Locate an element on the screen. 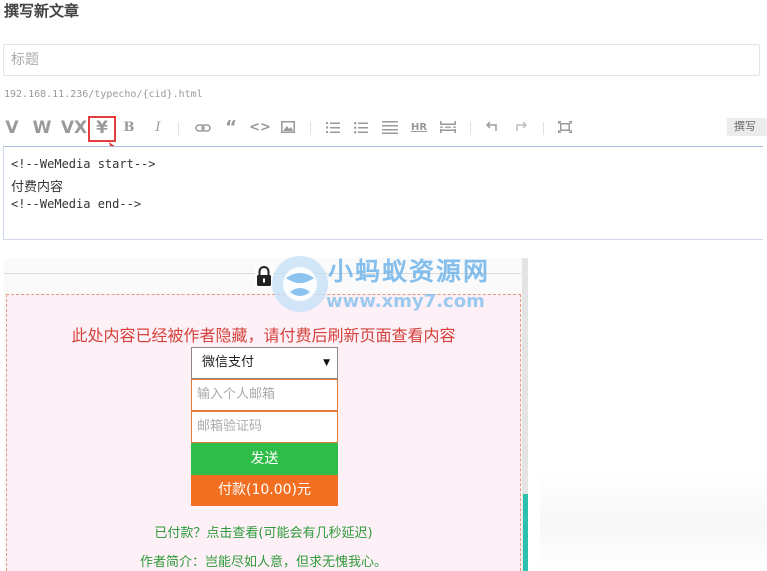  code-button: <> is located at coordinates (260, 128).